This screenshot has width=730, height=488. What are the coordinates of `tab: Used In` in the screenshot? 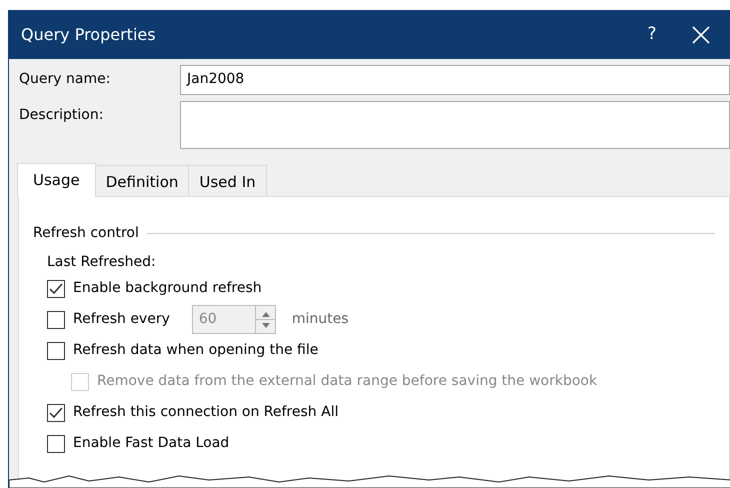 It's located at (227, 180).